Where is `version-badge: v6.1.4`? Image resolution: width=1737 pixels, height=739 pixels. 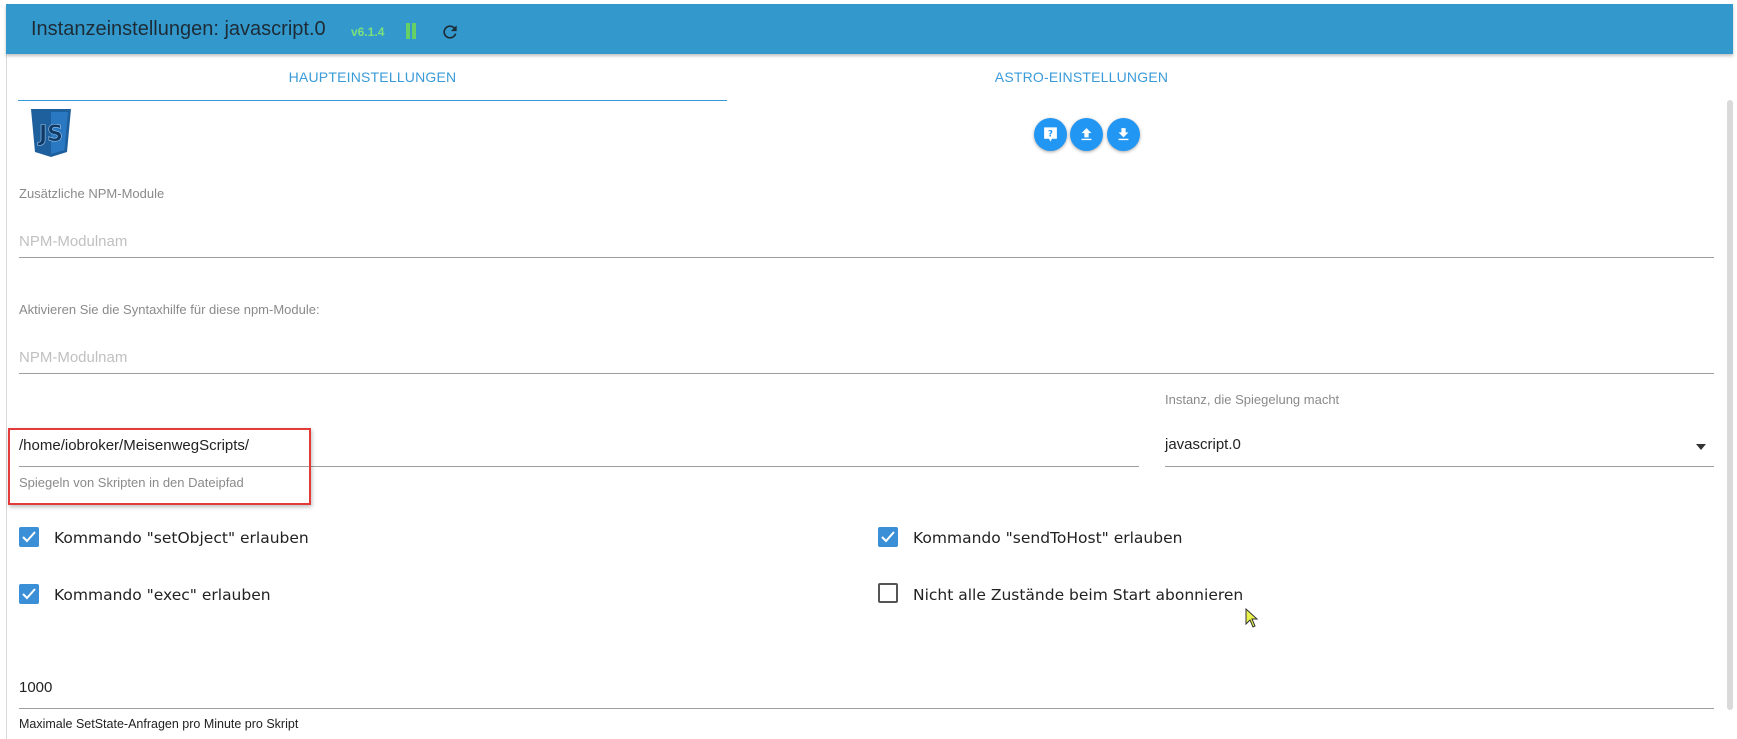 version-badge: v6.1.4 is located at coordinates (368, 32).